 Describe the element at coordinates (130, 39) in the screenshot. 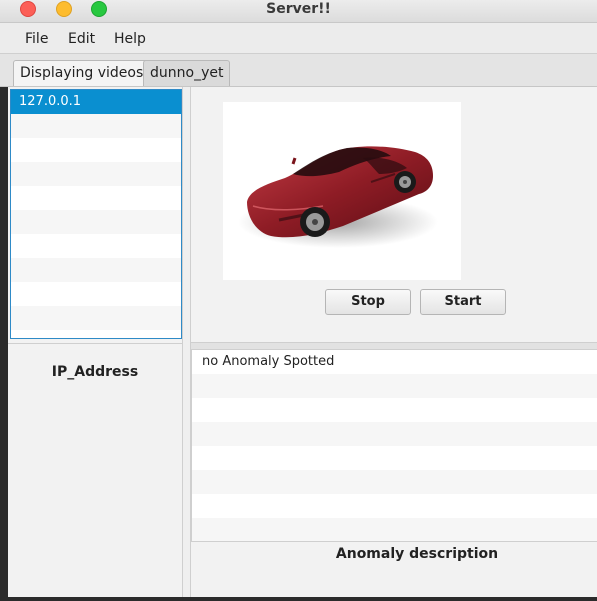

I see `menu-help: Help` at that location.